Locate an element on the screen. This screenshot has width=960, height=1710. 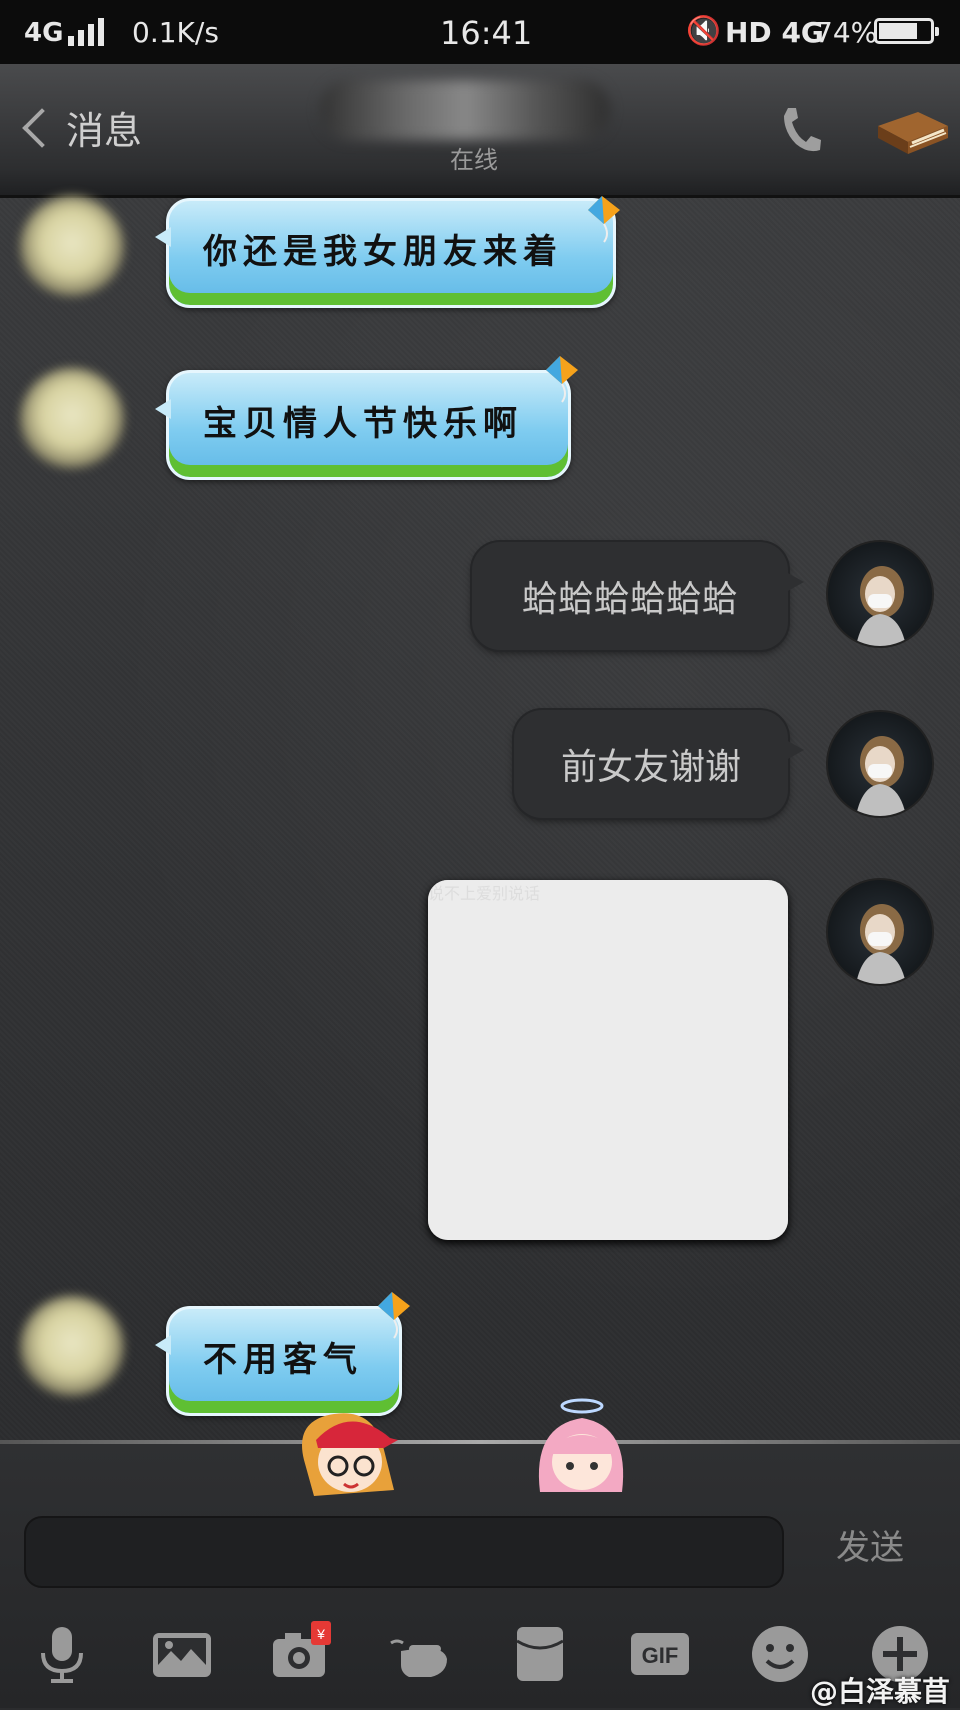
message-text: 不用客气 is located at coordinates (283, 1359).